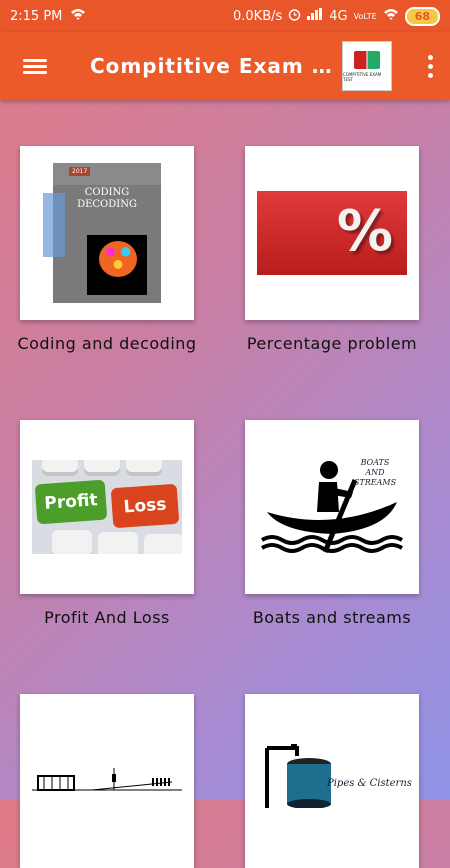  I want to click on topic-card-profit-loss: Profit Loss, so click(107, 507).